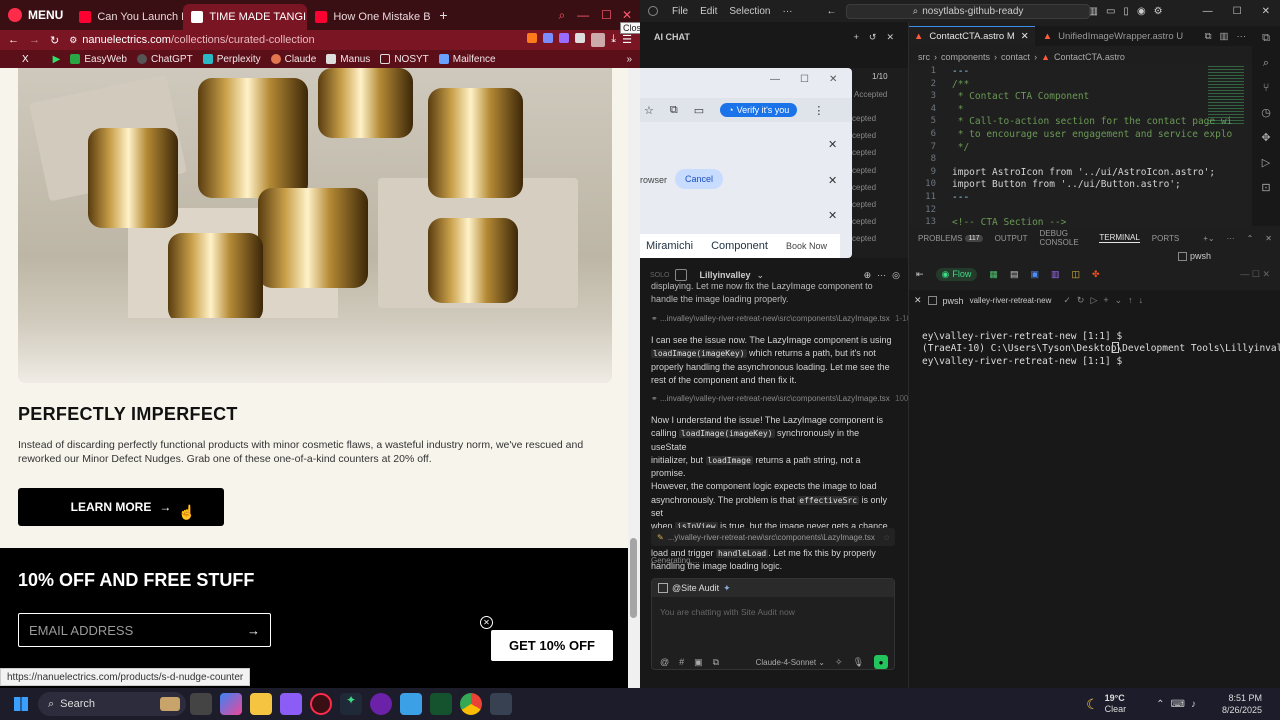 This screenshot has height=720, width=1280. I want to click on send-button: ●, so click(881, 662).